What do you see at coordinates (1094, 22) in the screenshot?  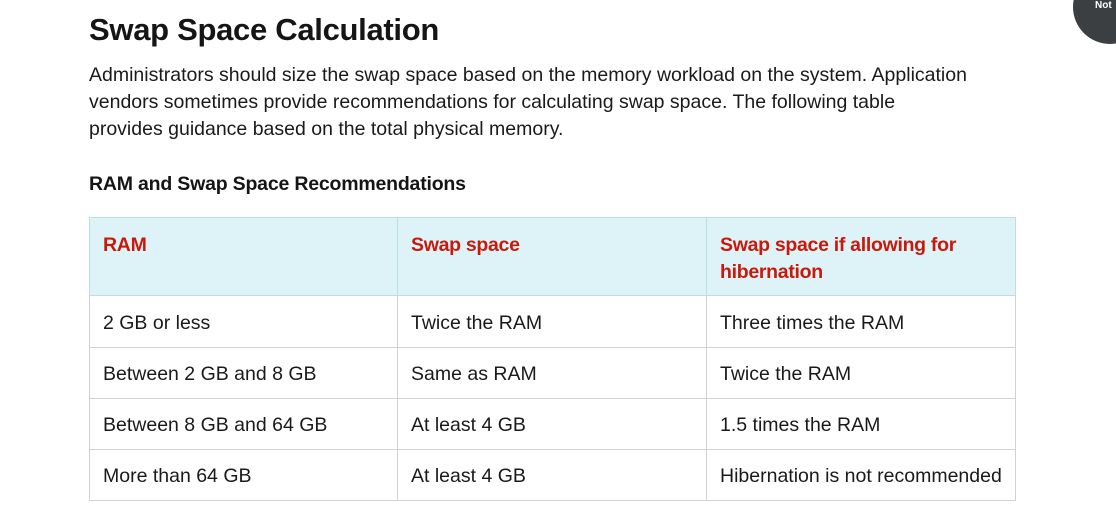 I see `notes-button: Not` at bounding box center [1094, 22].